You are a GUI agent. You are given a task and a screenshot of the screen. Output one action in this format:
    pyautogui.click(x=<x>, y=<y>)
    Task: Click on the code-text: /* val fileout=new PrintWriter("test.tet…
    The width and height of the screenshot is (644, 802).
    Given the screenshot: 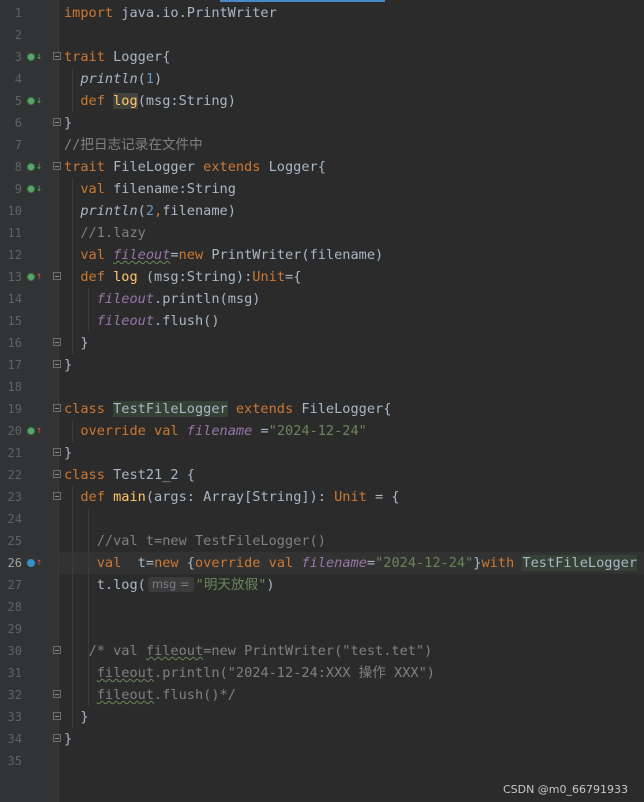 What is the action you would take?
    pyautogui.click(x=248, y=651)
    